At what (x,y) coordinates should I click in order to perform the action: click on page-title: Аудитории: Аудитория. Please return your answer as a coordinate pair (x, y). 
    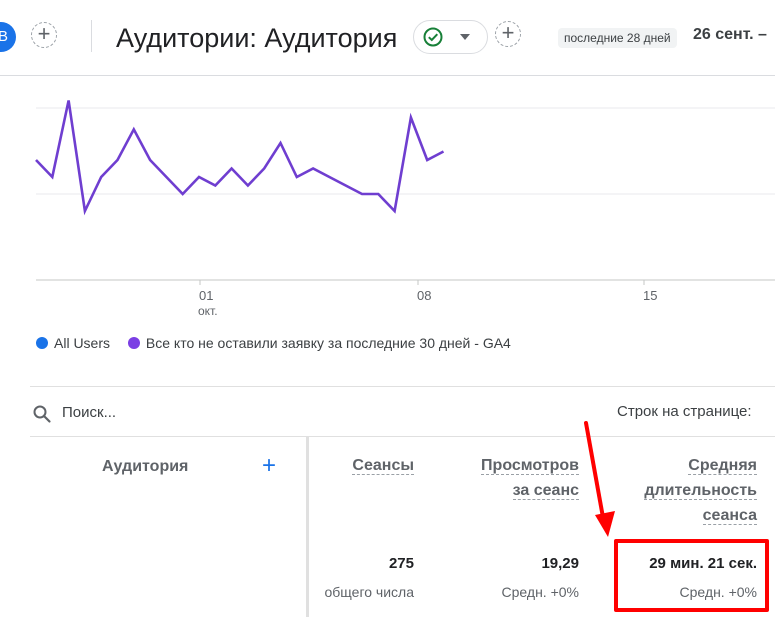
    Looking at the image, I should click on (257, 38).